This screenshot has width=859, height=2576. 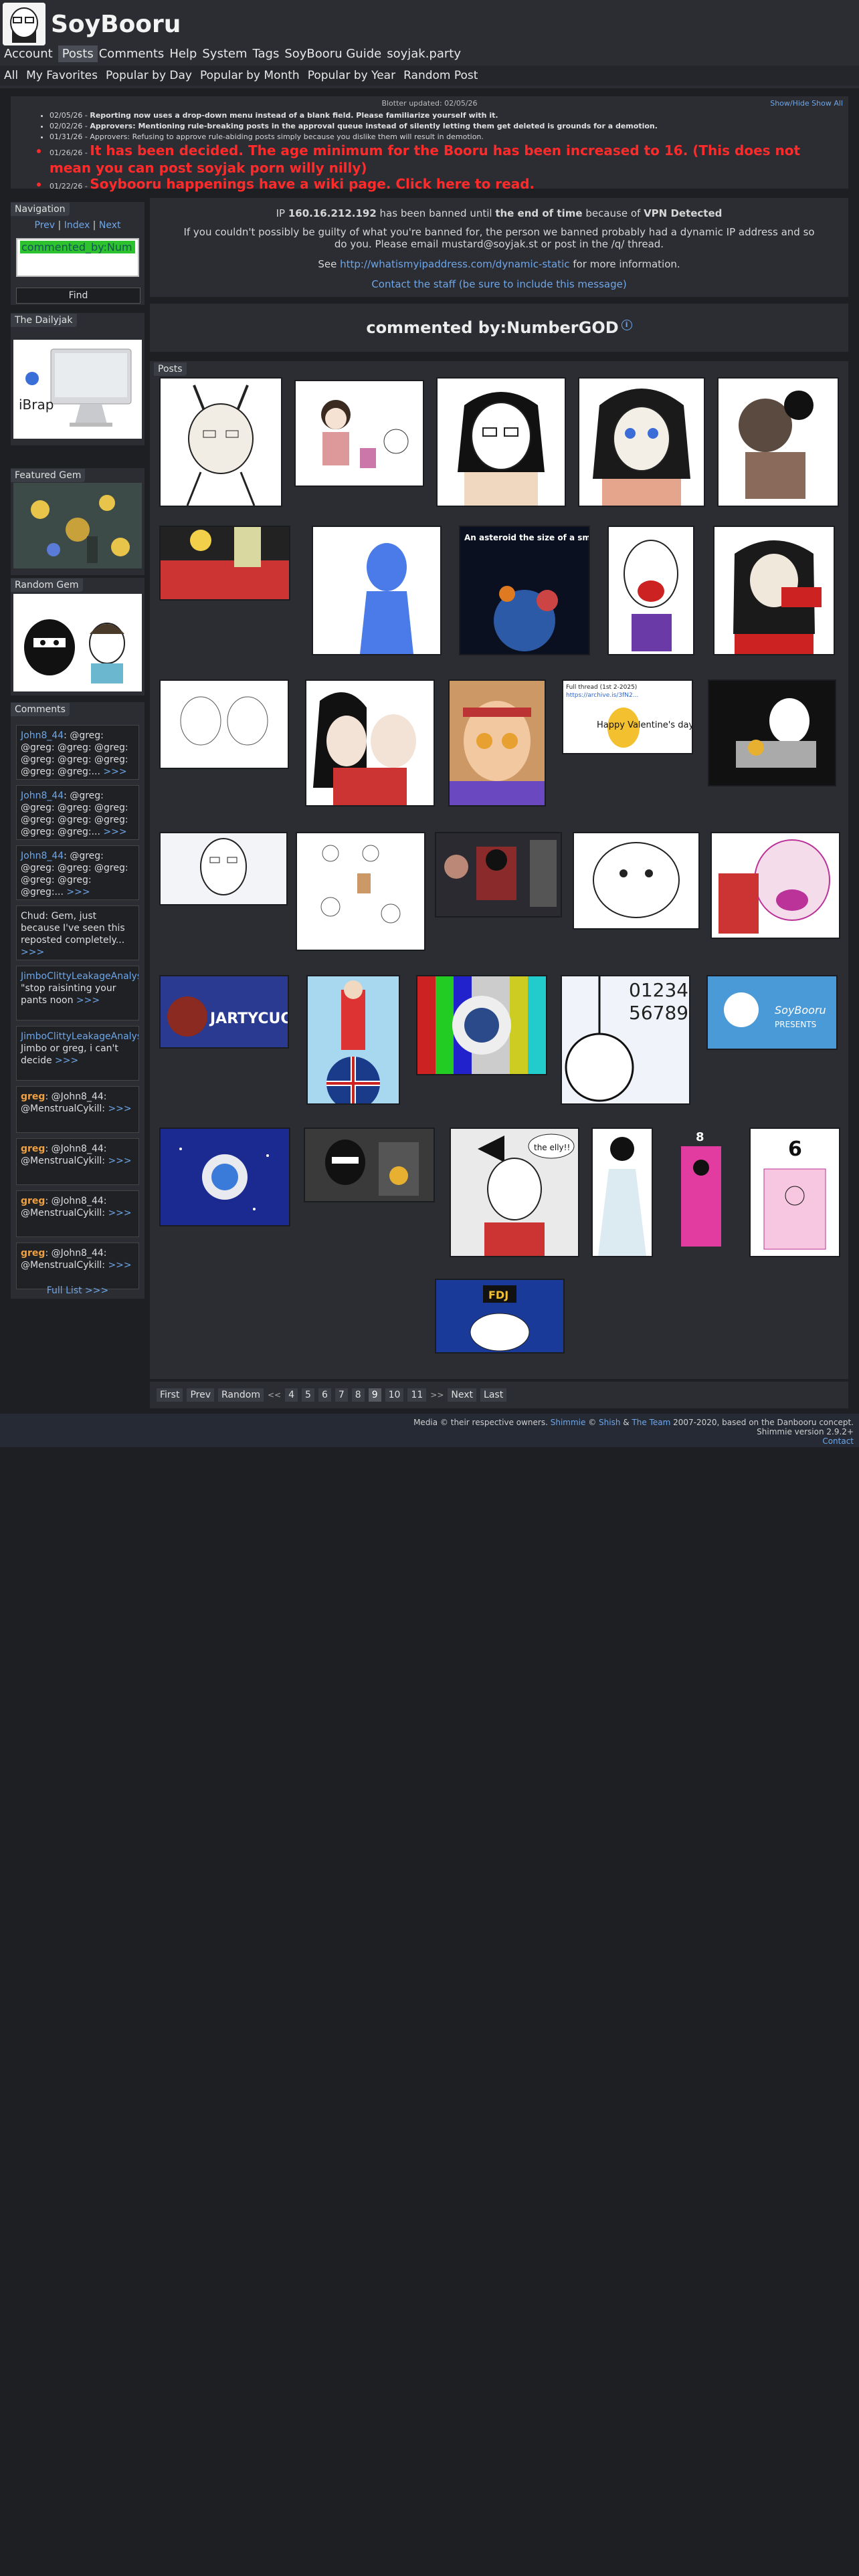 I want to click on blotter-show-hide-link: Show/Hide Show All, so click(x=806, y=103).